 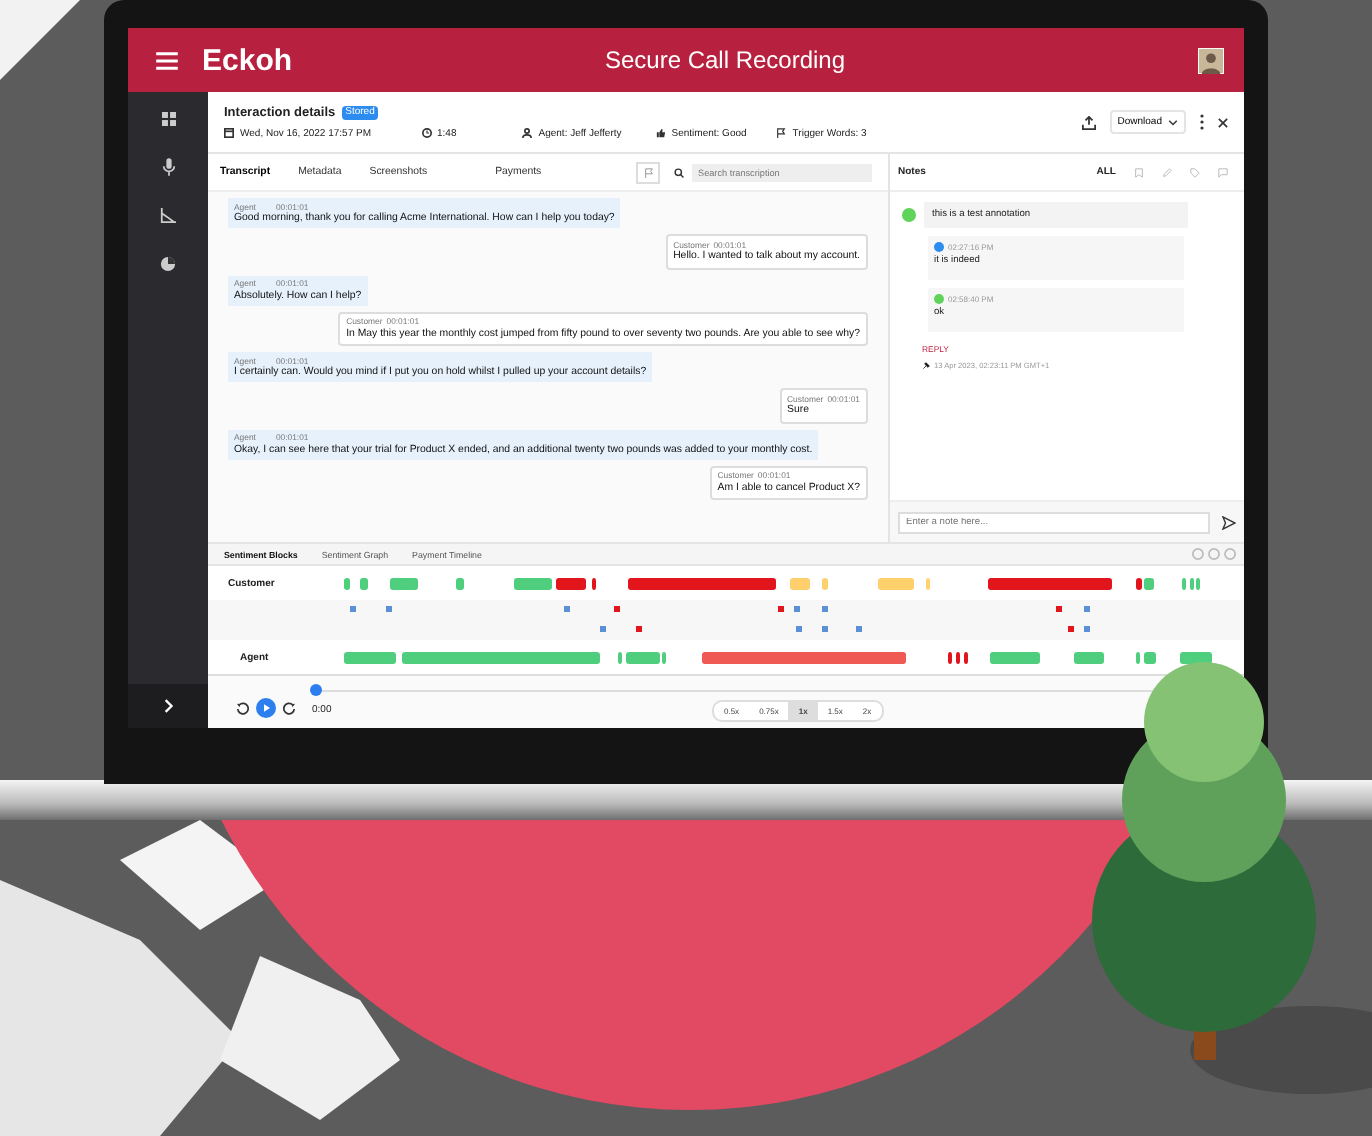 I want to click on line-chart-icon, so click(x=168, y=216).